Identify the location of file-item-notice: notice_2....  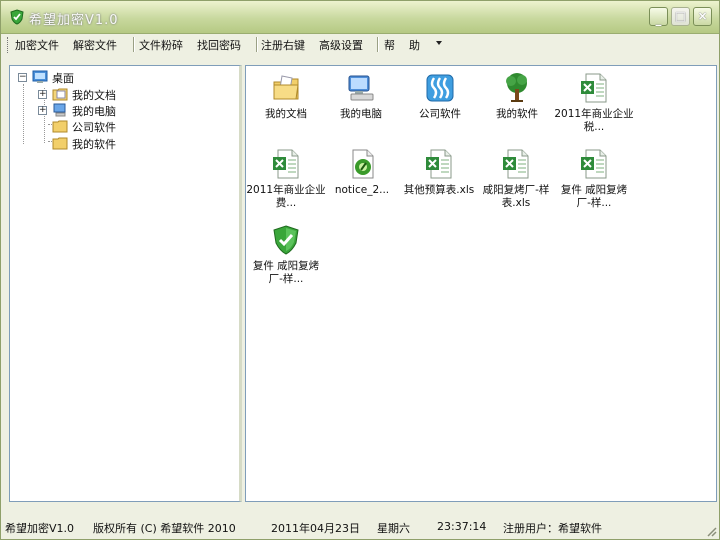
(362, 183).